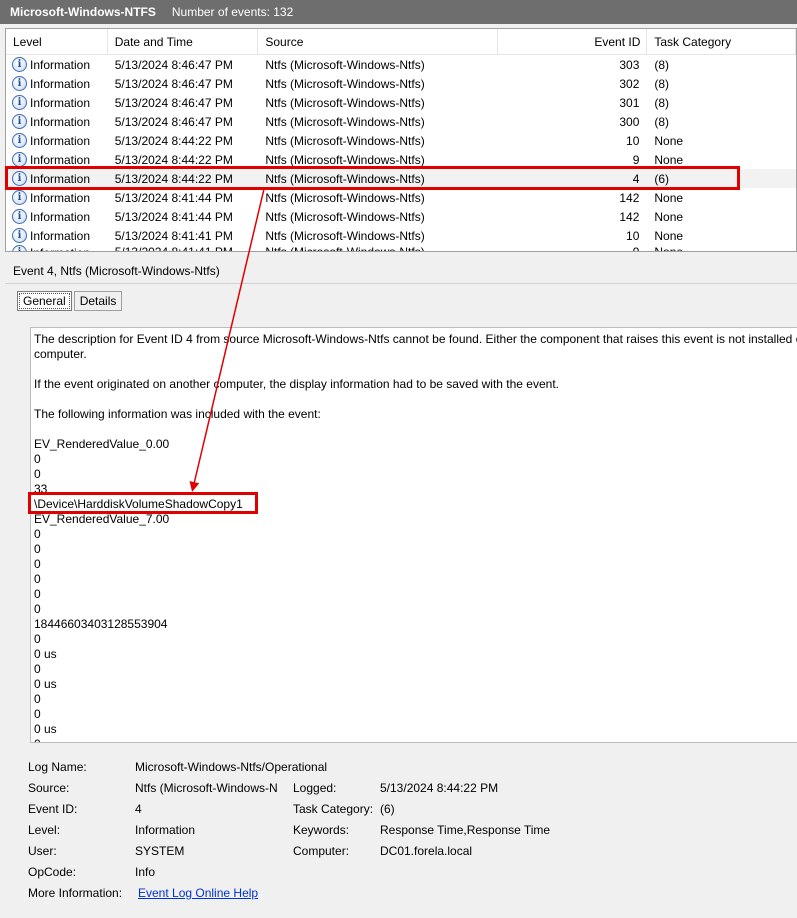  What do you see at coordinates (206, 788) in the screenshot?
I see `prop-source-value: Ntfs (Microsoft-Windows-N` at bounding box center [206, 788].